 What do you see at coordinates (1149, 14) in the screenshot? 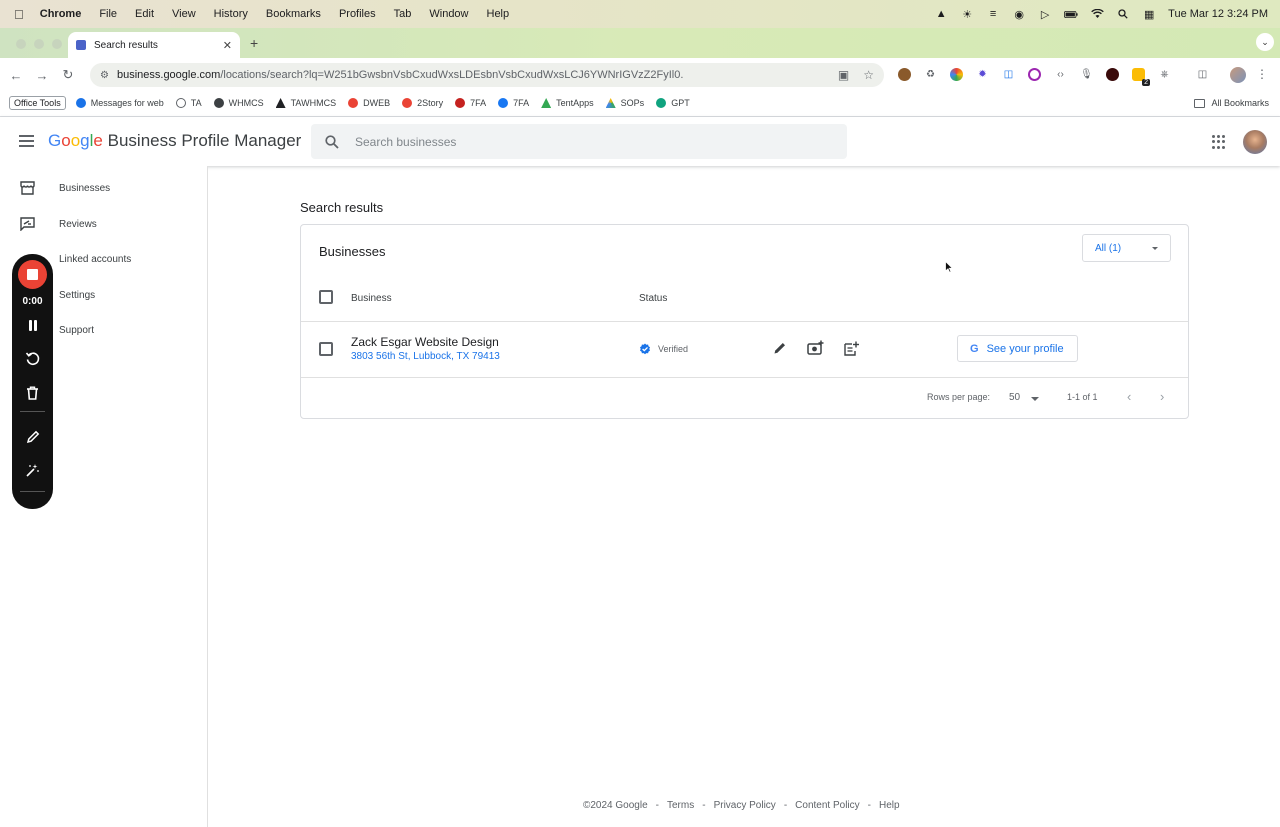
I see `control-center-icon: ▦` at bounding box center [1149, 14].